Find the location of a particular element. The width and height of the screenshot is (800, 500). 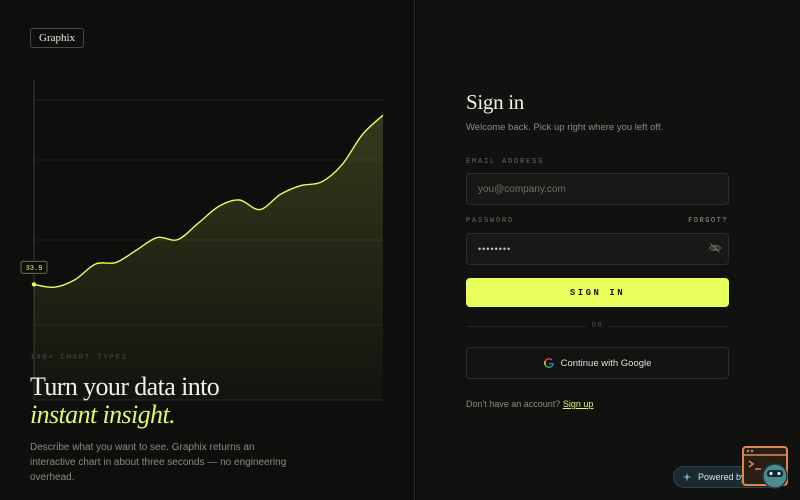

or-divider: OR is located at coordinates (597, 326).